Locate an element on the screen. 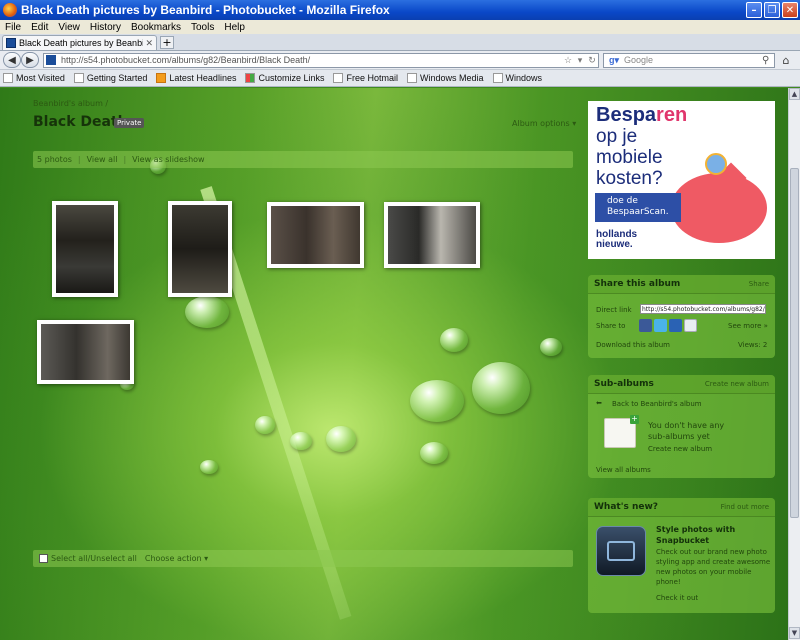 This screenshot has height=640, width=800. reload-icon: ↻ is located at coordinates (592, 60).